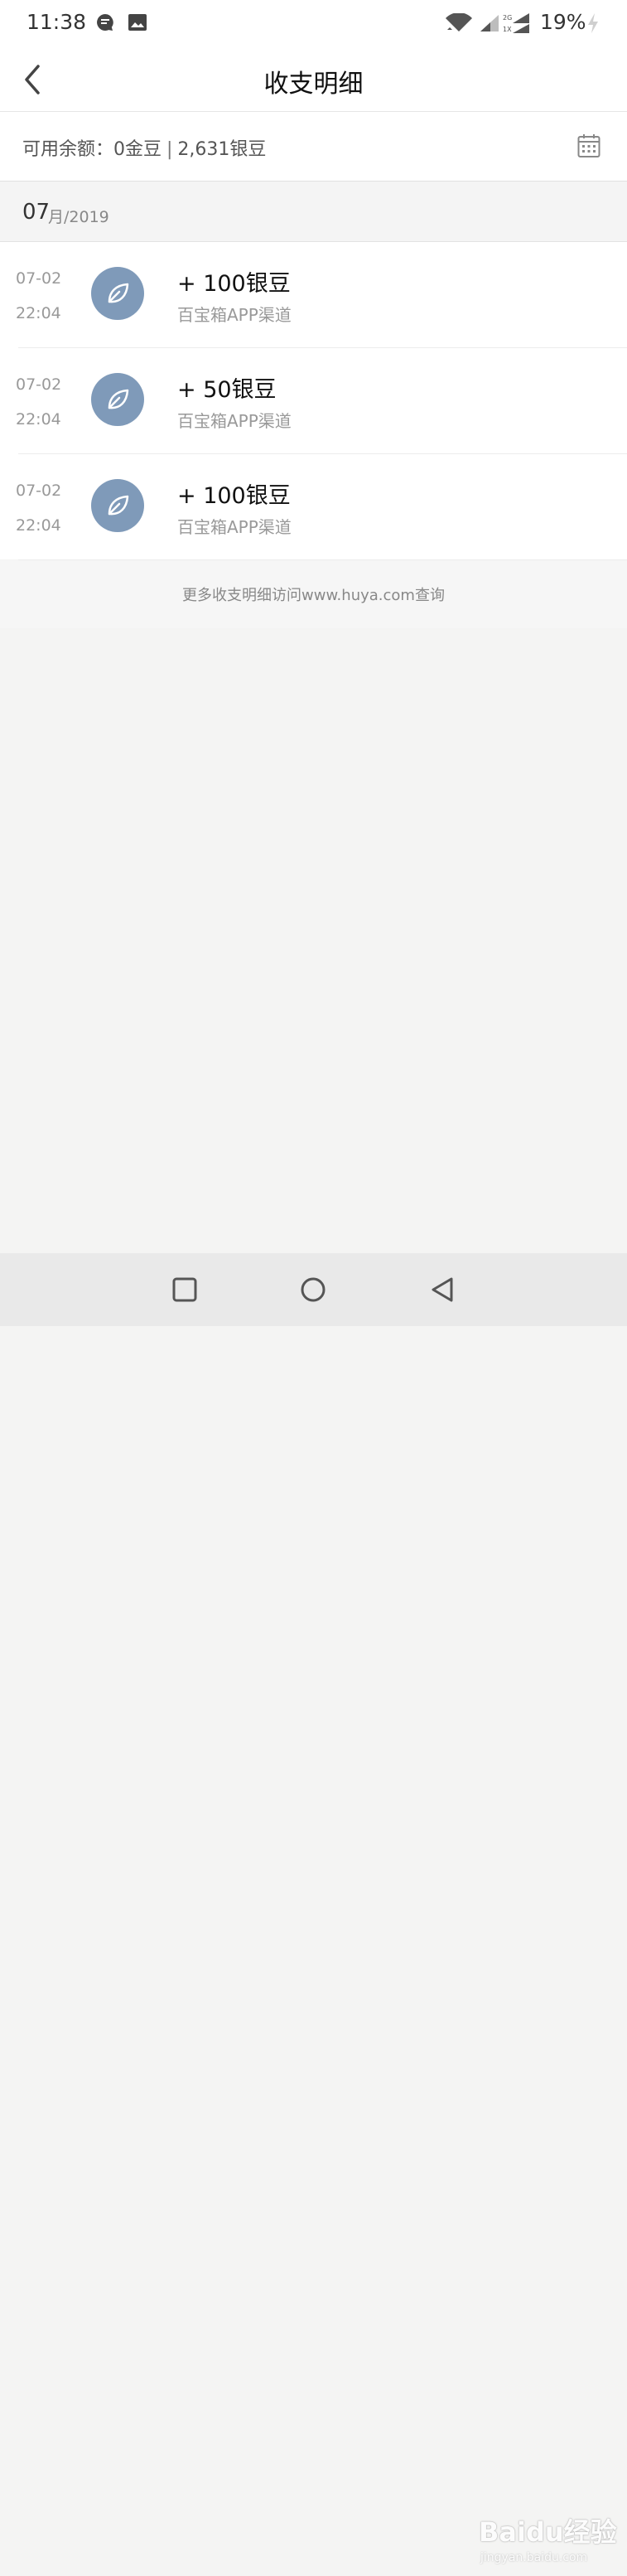  I want to click on app-bar: 收支明细, so click(313, 79).